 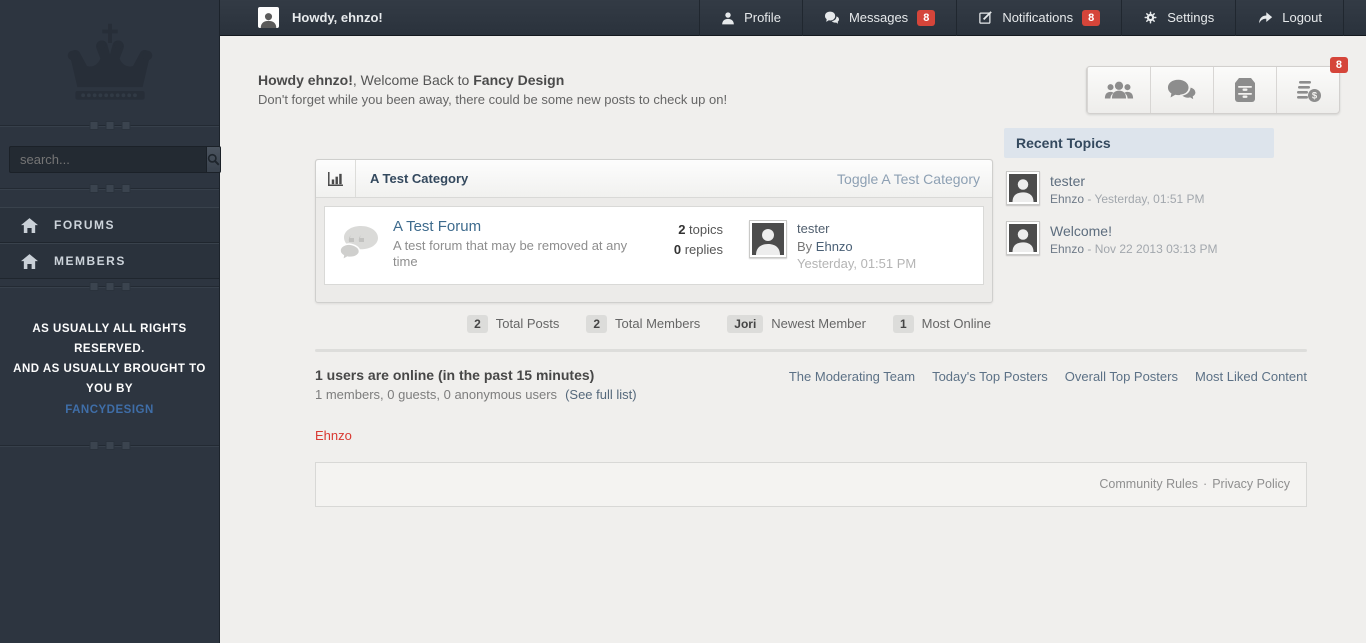 I want to click on topic-time: - Yesterday, 01:51 PM, so click(x=1144, y=199).